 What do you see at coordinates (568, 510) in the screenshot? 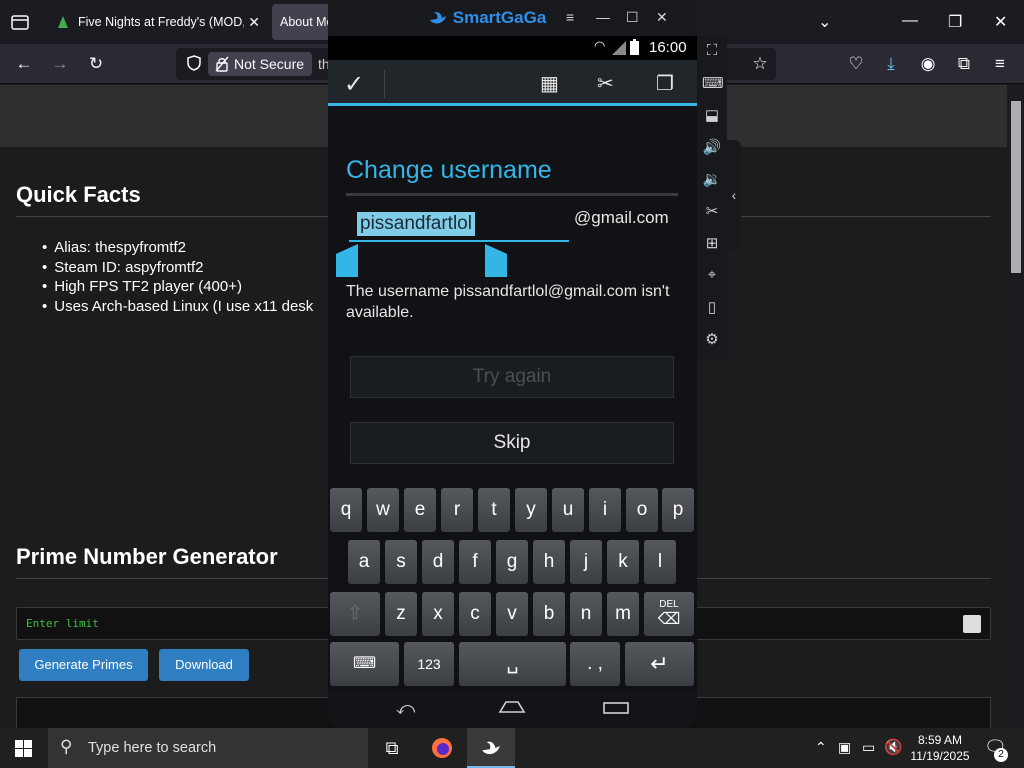
I see `key-u: u` at bounding box center [568, 510].